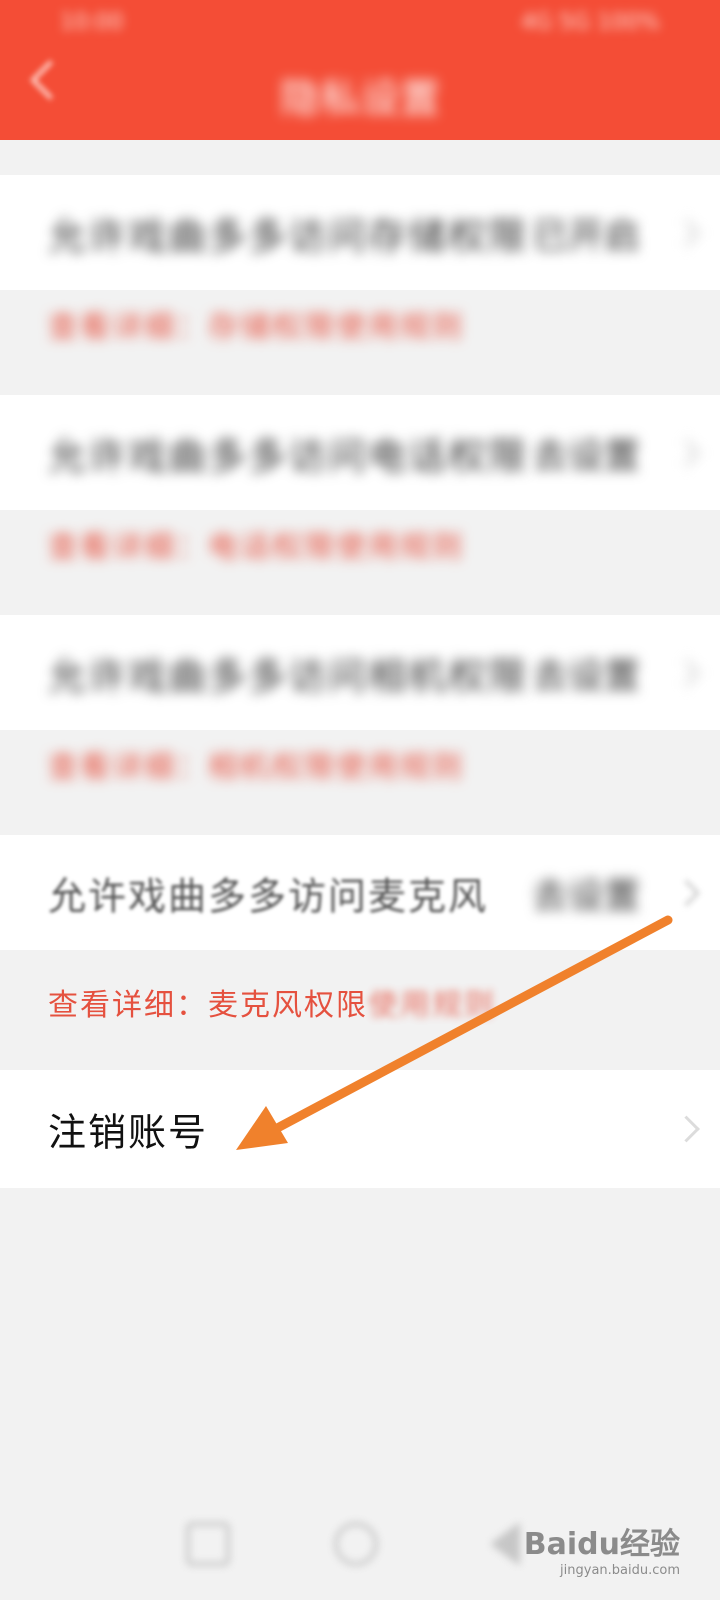  I want to click on setting-label: 允许戏曲多多访问相机权限, so click(288, 676).